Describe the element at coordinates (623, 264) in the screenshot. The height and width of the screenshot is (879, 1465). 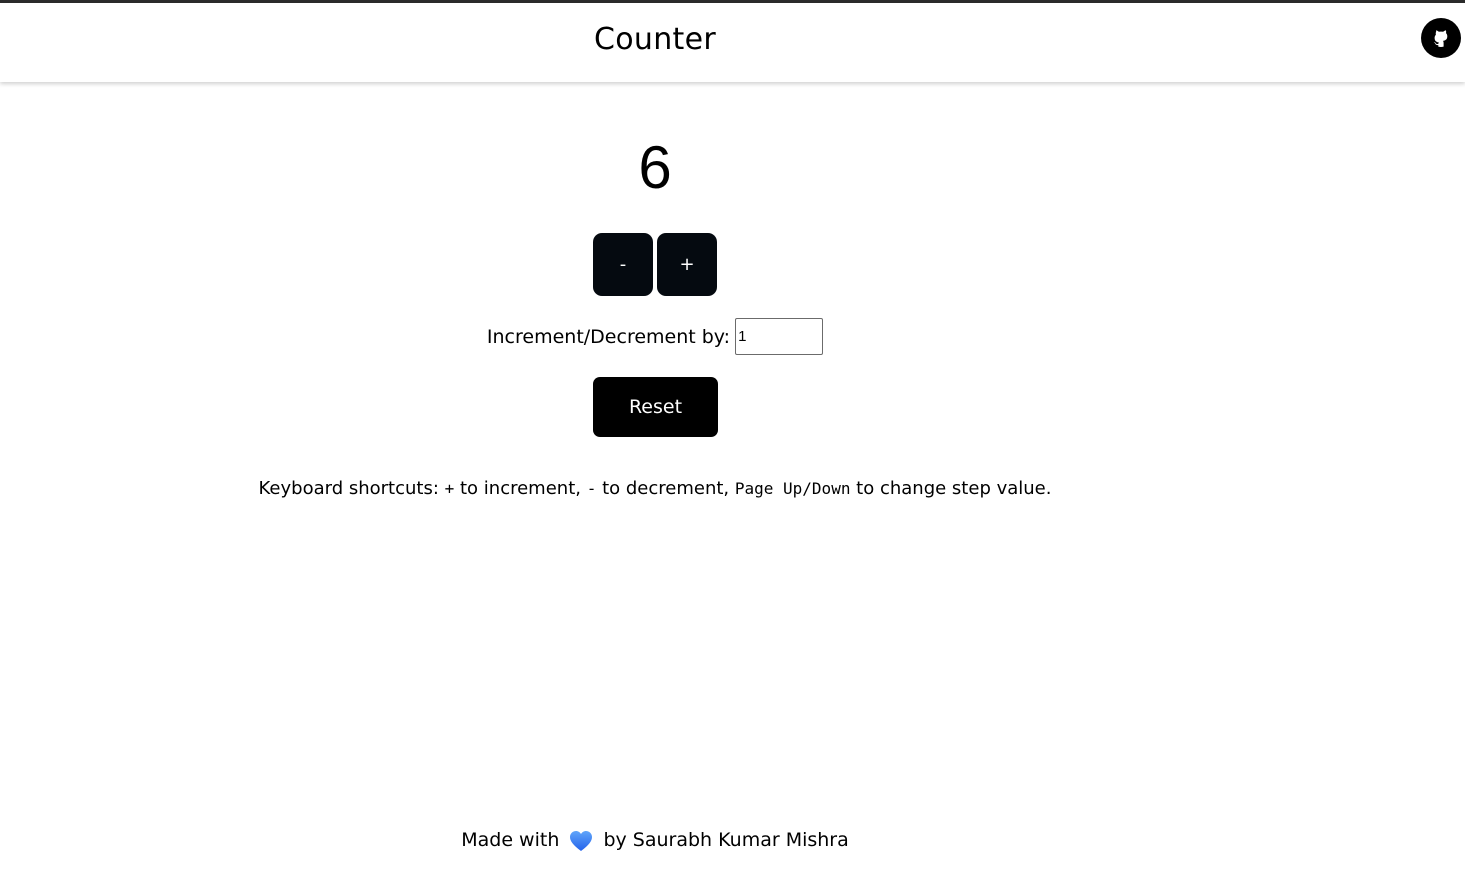
I see `decrement-button: -` at that location.